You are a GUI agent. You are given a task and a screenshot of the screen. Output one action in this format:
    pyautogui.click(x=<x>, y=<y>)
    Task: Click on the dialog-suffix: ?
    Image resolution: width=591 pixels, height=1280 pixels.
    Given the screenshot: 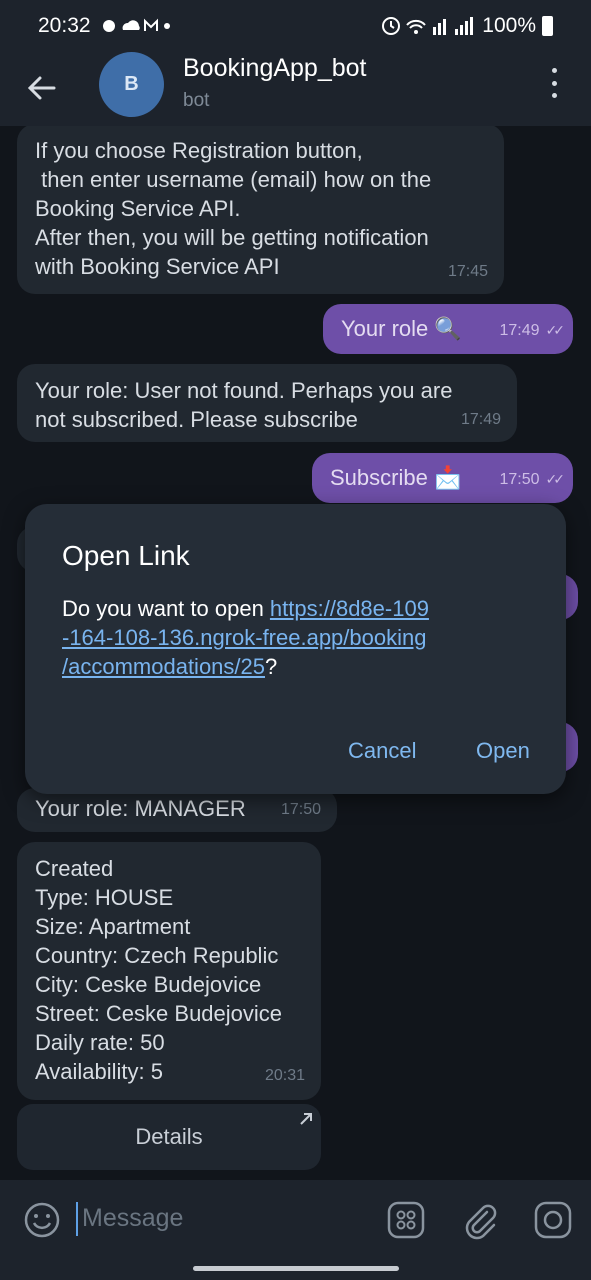 What is the action you would take?
    pyautogui.click(x=271, y=666)
    